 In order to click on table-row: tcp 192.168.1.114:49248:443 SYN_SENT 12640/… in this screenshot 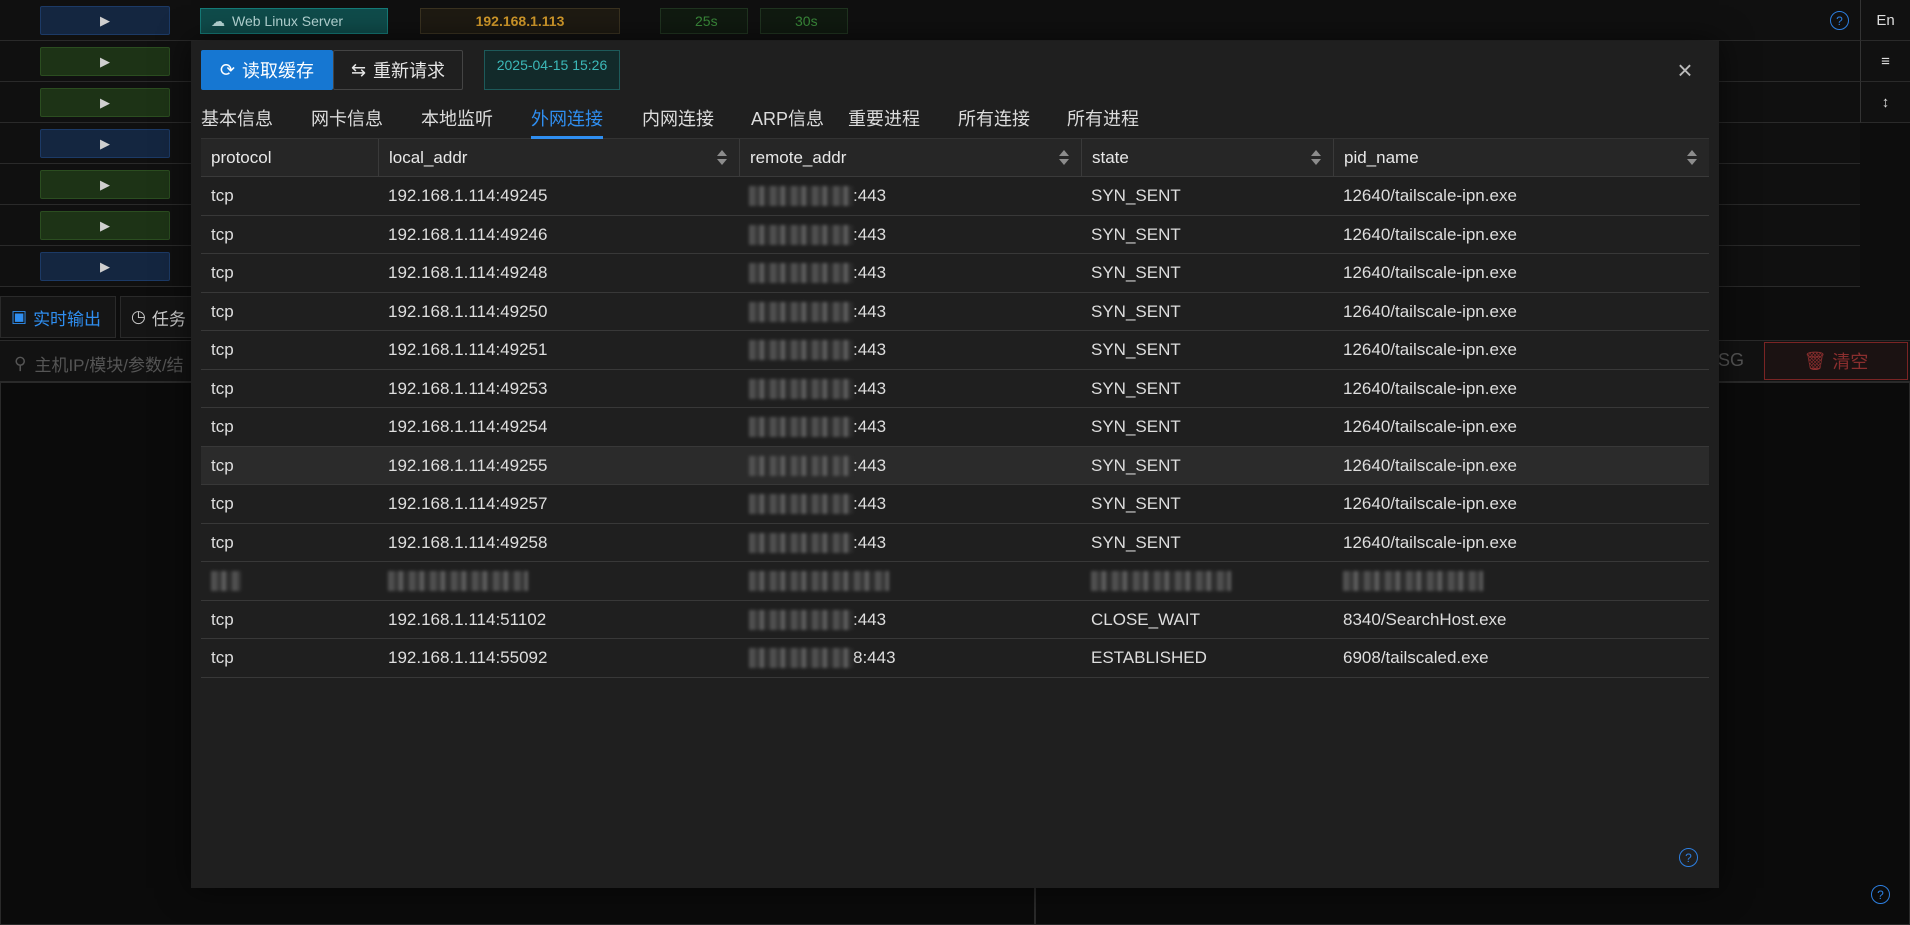, I will do `click(955, 273)`.